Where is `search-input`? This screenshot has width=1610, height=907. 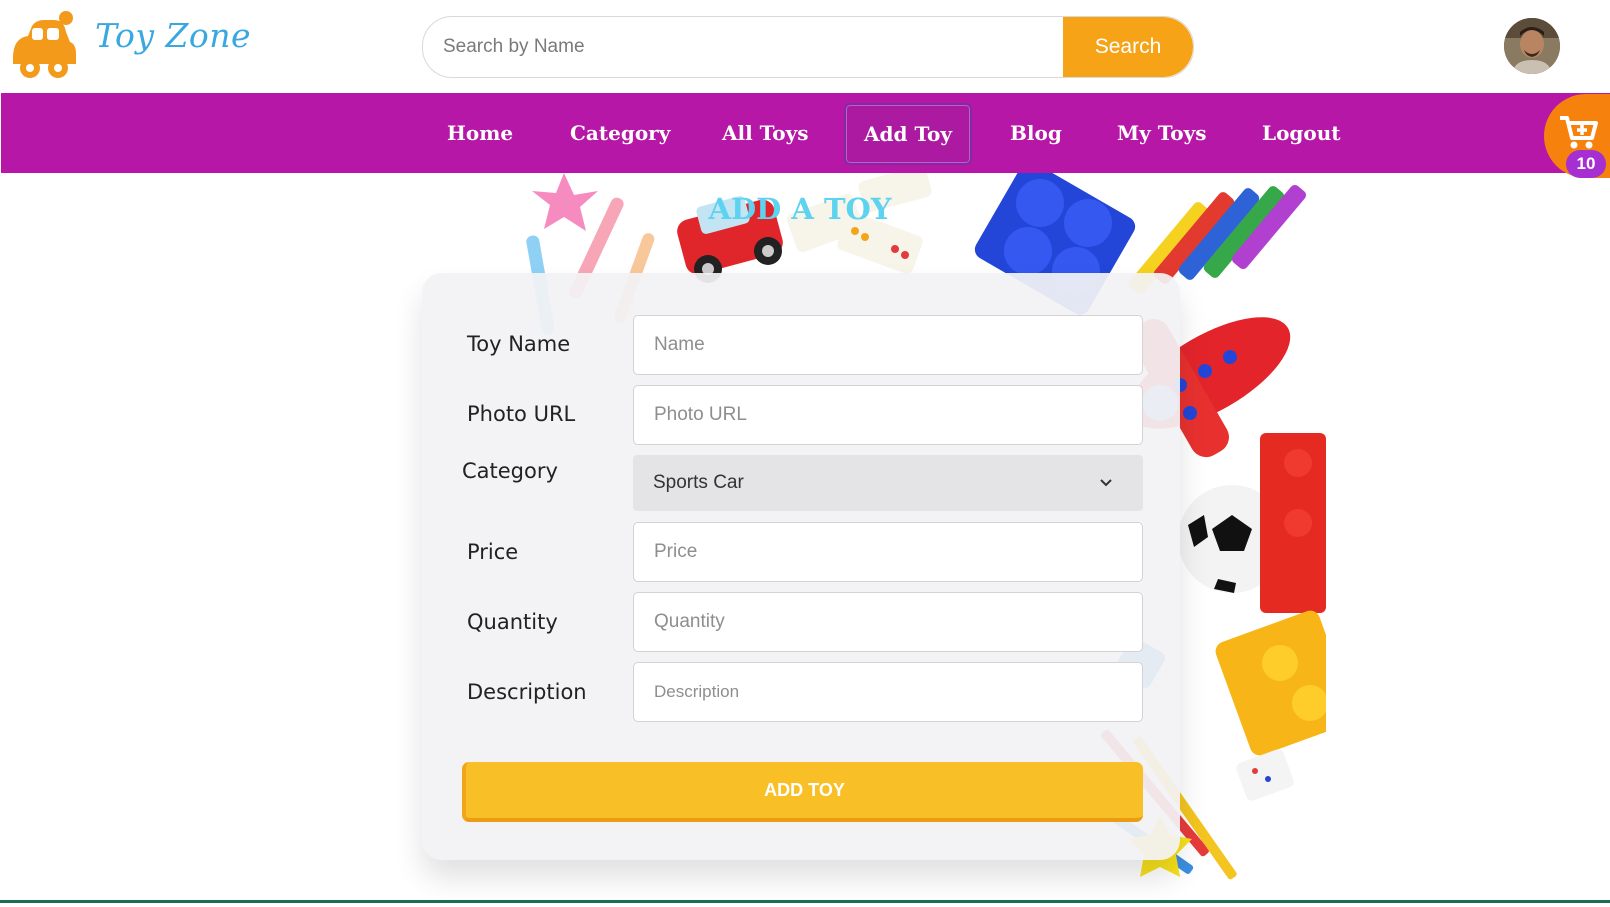
search-input is located at coordinates (742, 47).